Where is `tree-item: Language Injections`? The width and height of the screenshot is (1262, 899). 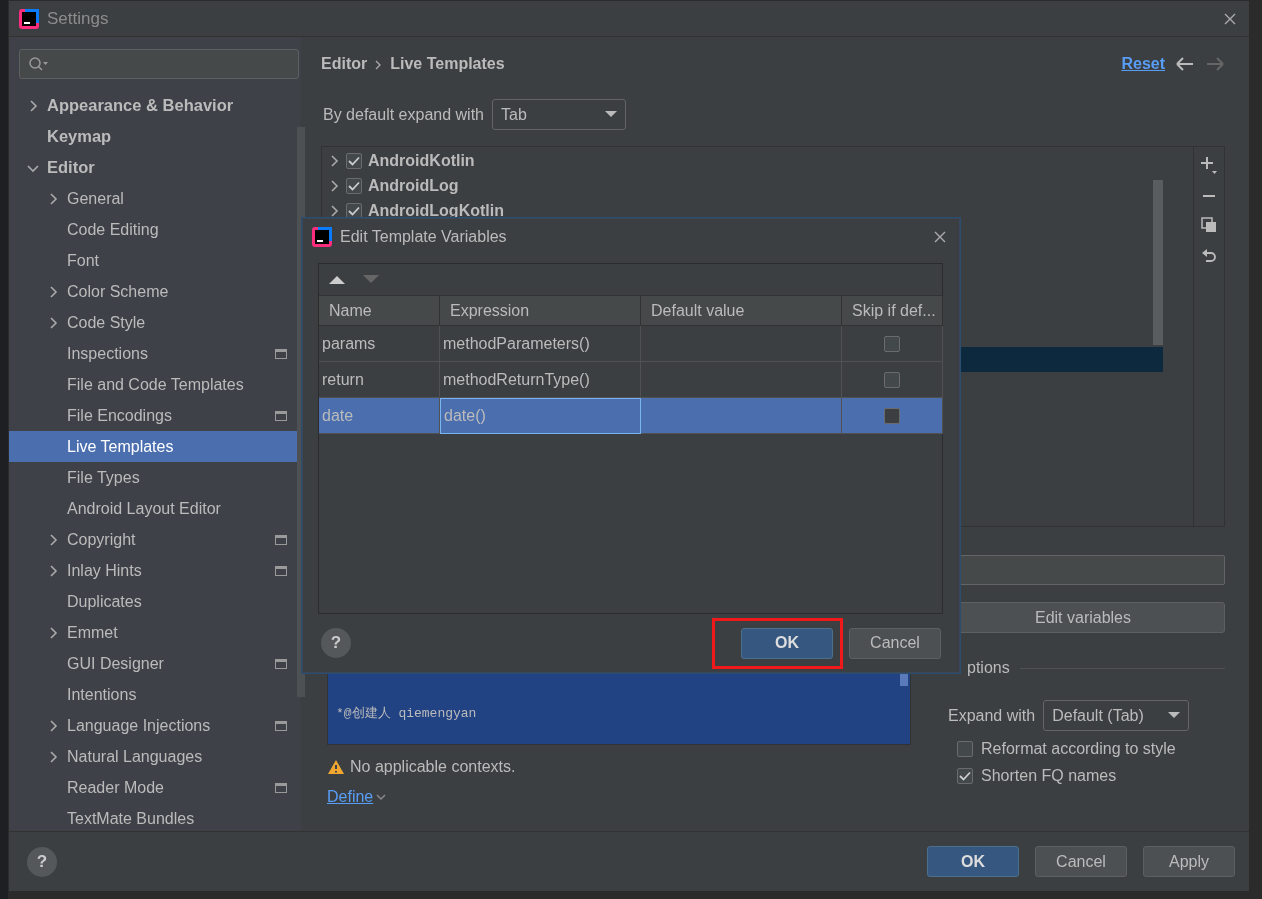
tree-item: Language Injections is located at coordinates (155, 725).